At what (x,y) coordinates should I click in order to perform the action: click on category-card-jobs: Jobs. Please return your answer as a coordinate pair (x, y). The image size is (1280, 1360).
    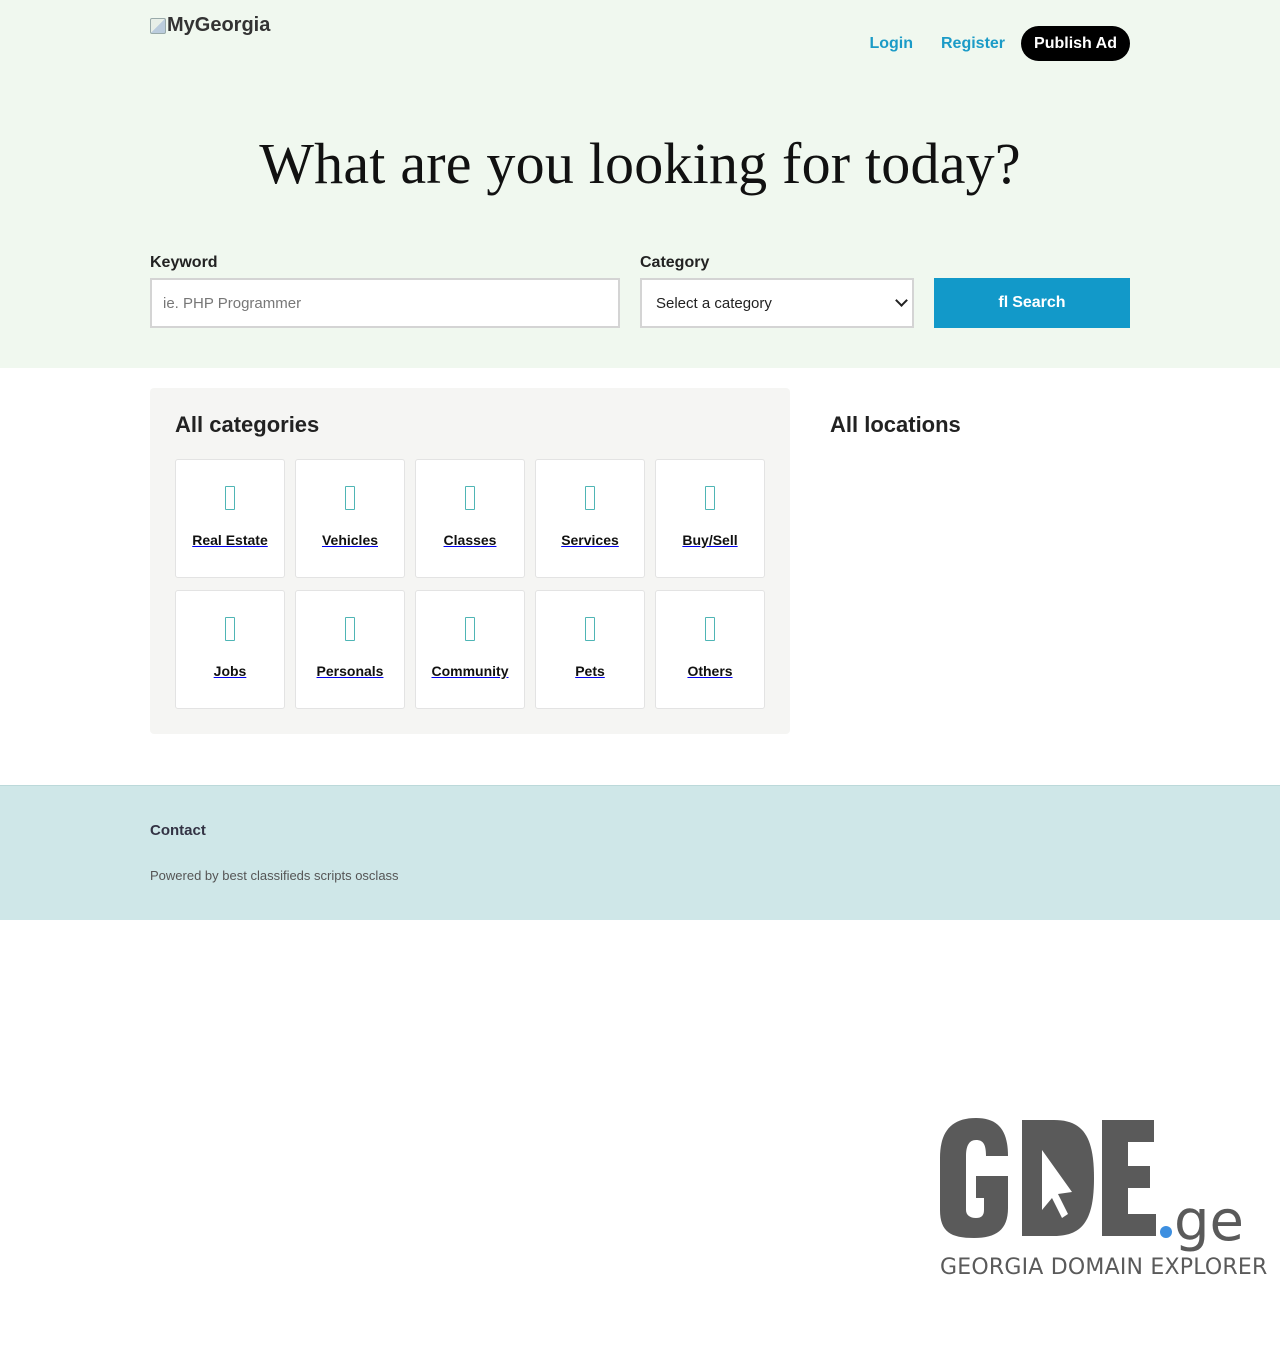
    Looking at the image, I should click on (230, 649).